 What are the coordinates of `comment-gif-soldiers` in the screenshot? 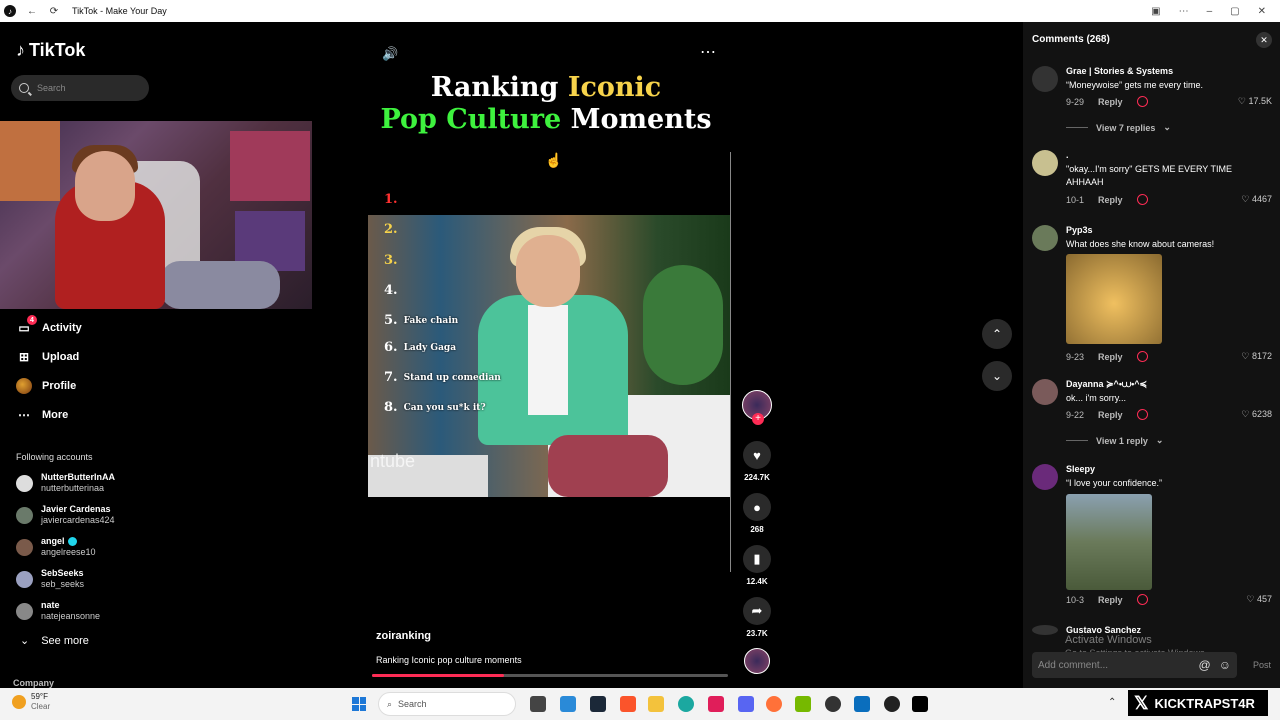 It's located at (1109, 542).